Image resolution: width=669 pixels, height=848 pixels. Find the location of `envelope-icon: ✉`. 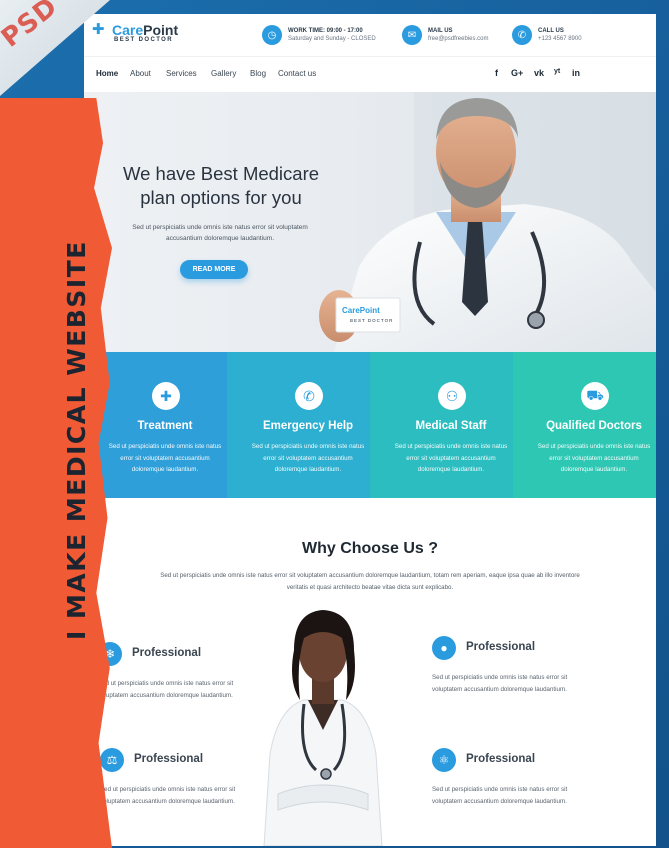

envelope-icon: ✉ is located at coordinates (412, 35).